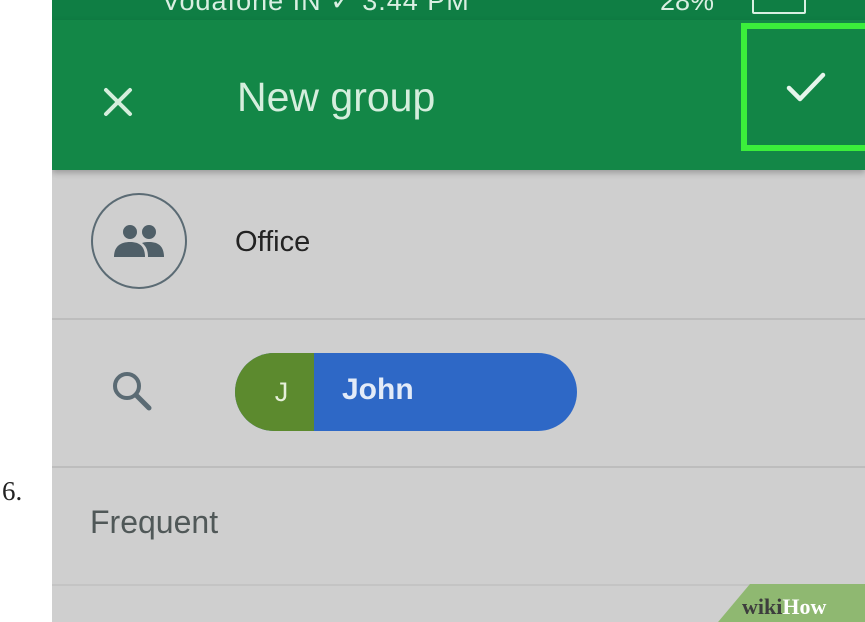 Image resolution: width=865 pixels, height=622 pixels. Describe the element at coordinates (316, 8) in the screenshot. I see `status-bar-carrier-time: Vodafone IN ✓ 3:44 PM` at that location.